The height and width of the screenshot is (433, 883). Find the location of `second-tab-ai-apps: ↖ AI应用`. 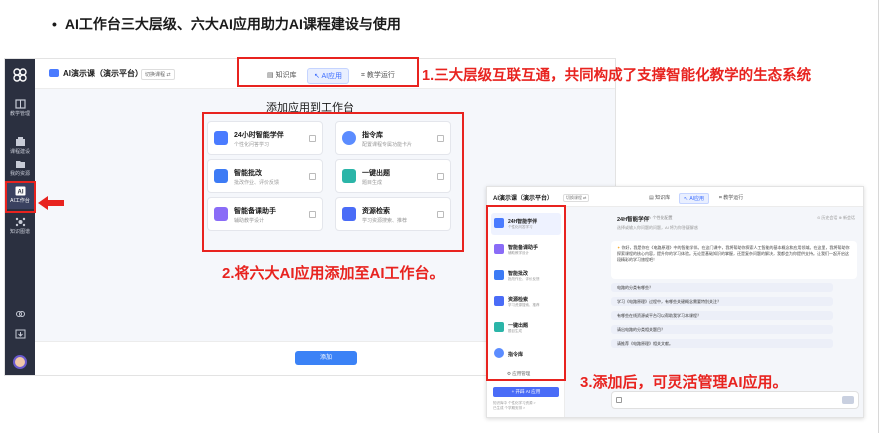

second-tab-ai-apps: ↖ AI应用 is located at coordinates (694, 198).